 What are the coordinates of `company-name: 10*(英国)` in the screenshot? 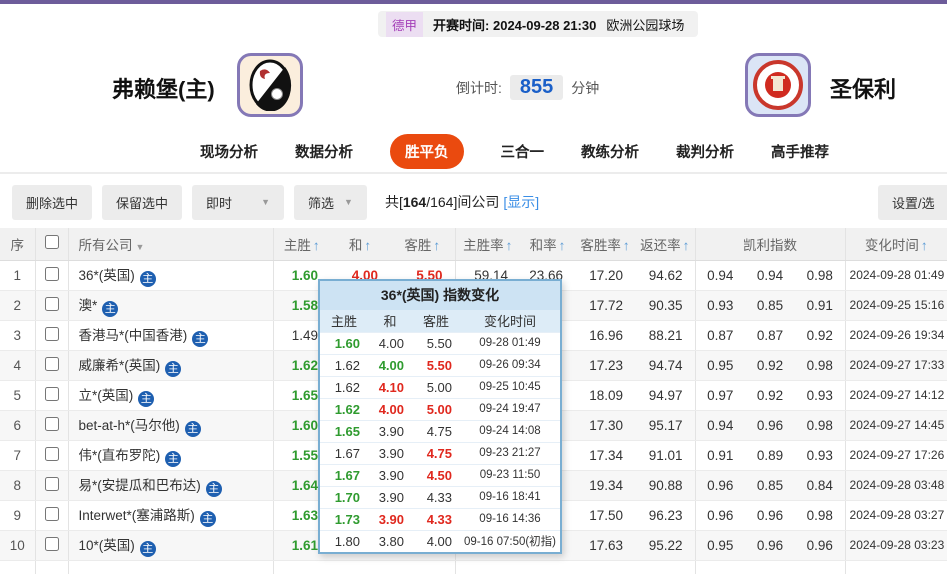 It's located at (106, 545).